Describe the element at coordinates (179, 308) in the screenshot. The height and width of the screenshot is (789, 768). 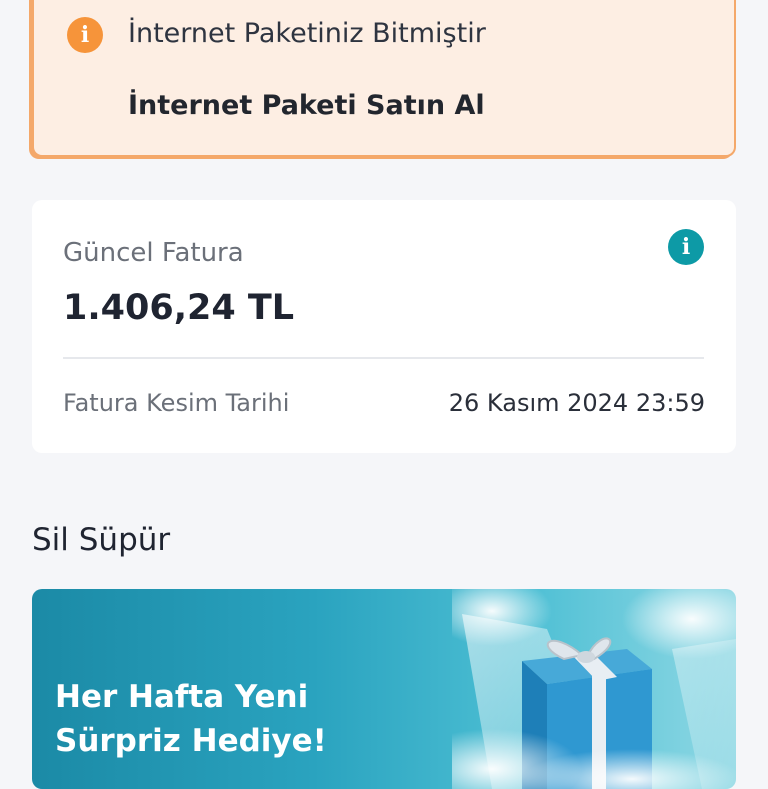
I see `bill-amount: 1.406,24 TL` at that location.